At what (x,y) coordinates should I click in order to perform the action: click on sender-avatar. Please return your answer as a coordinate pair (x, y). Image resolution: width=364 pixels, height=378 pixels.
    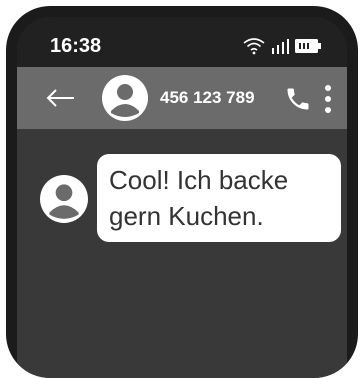
    Looking at the image, I should click on (64, 199).